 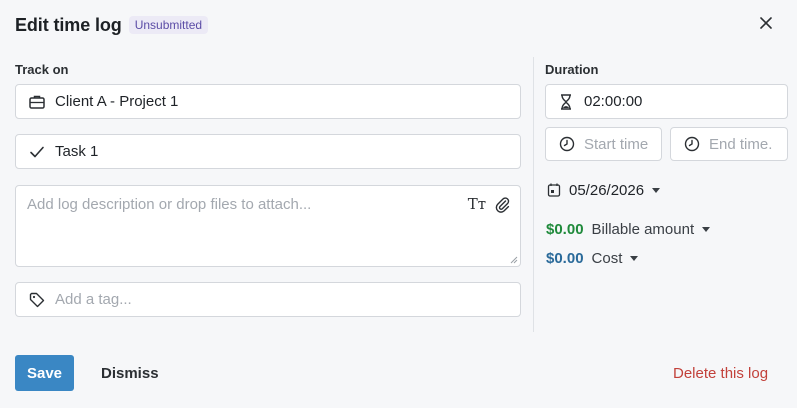 I want to click on cost-label: Cost, so click(x=607, y=258).